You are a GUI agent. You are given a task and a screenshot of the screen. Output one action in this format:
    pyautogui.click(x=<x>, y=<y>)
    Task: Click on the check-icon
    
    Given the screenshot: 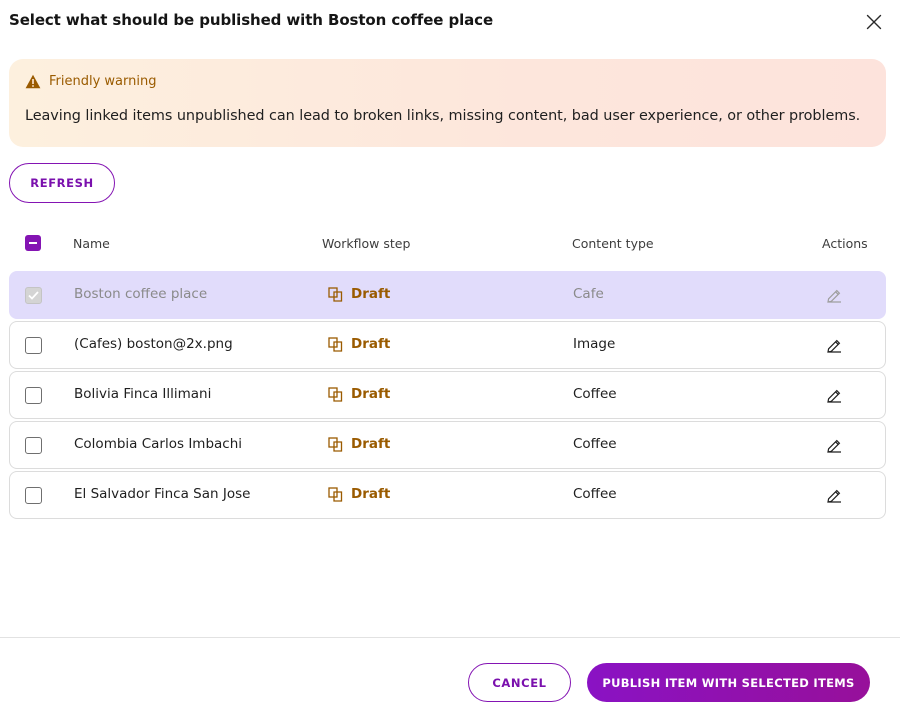 What is the action you would take?
    pyautogui.click(x=33, y=295)
    